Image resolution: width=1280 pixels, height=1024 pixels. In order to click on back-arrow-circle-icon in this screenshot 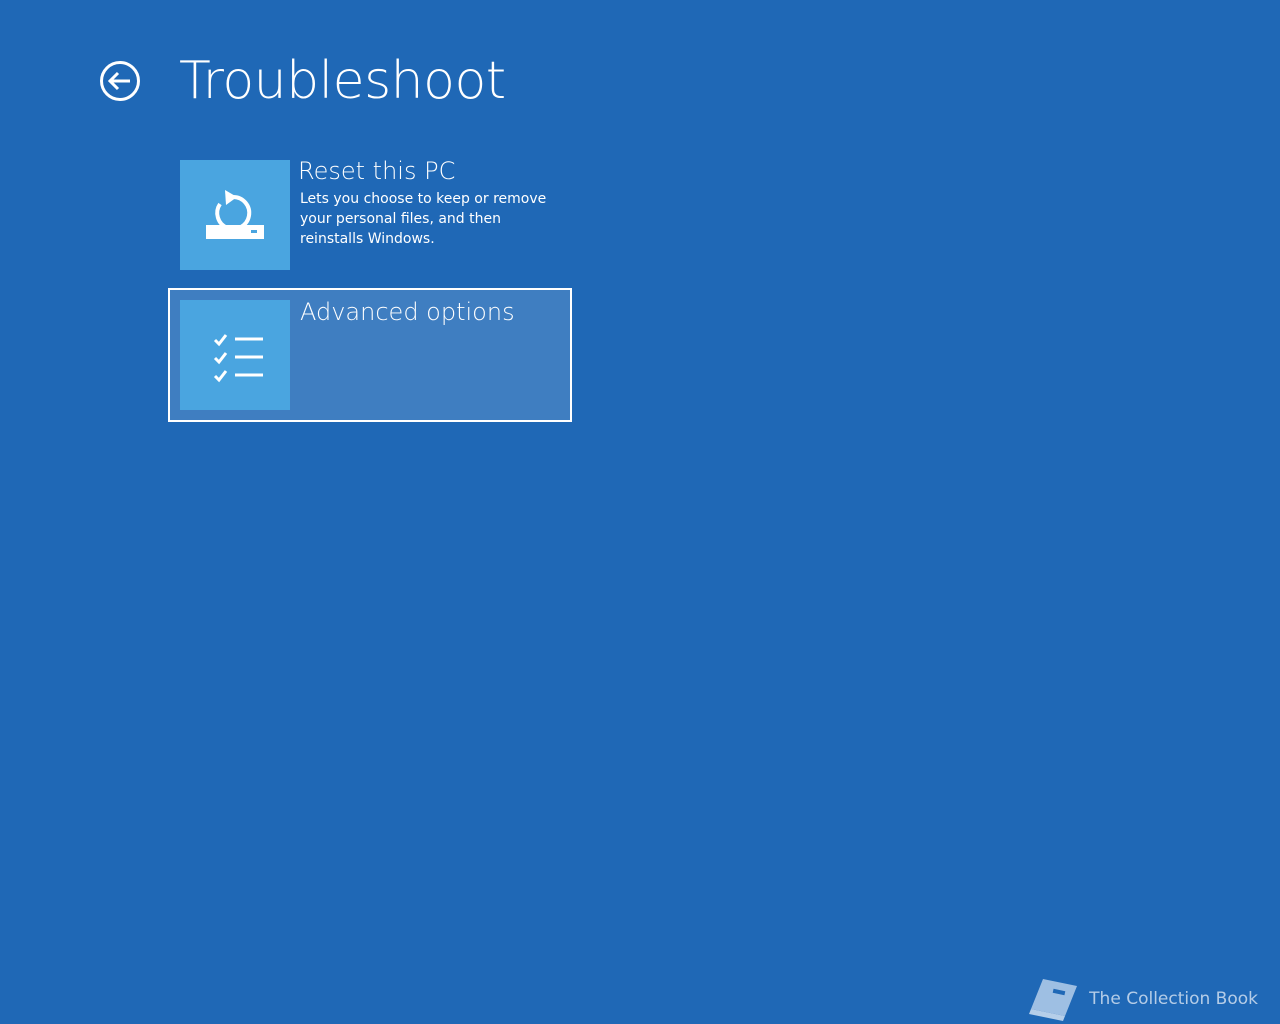, I will do `click(120, 81)`.